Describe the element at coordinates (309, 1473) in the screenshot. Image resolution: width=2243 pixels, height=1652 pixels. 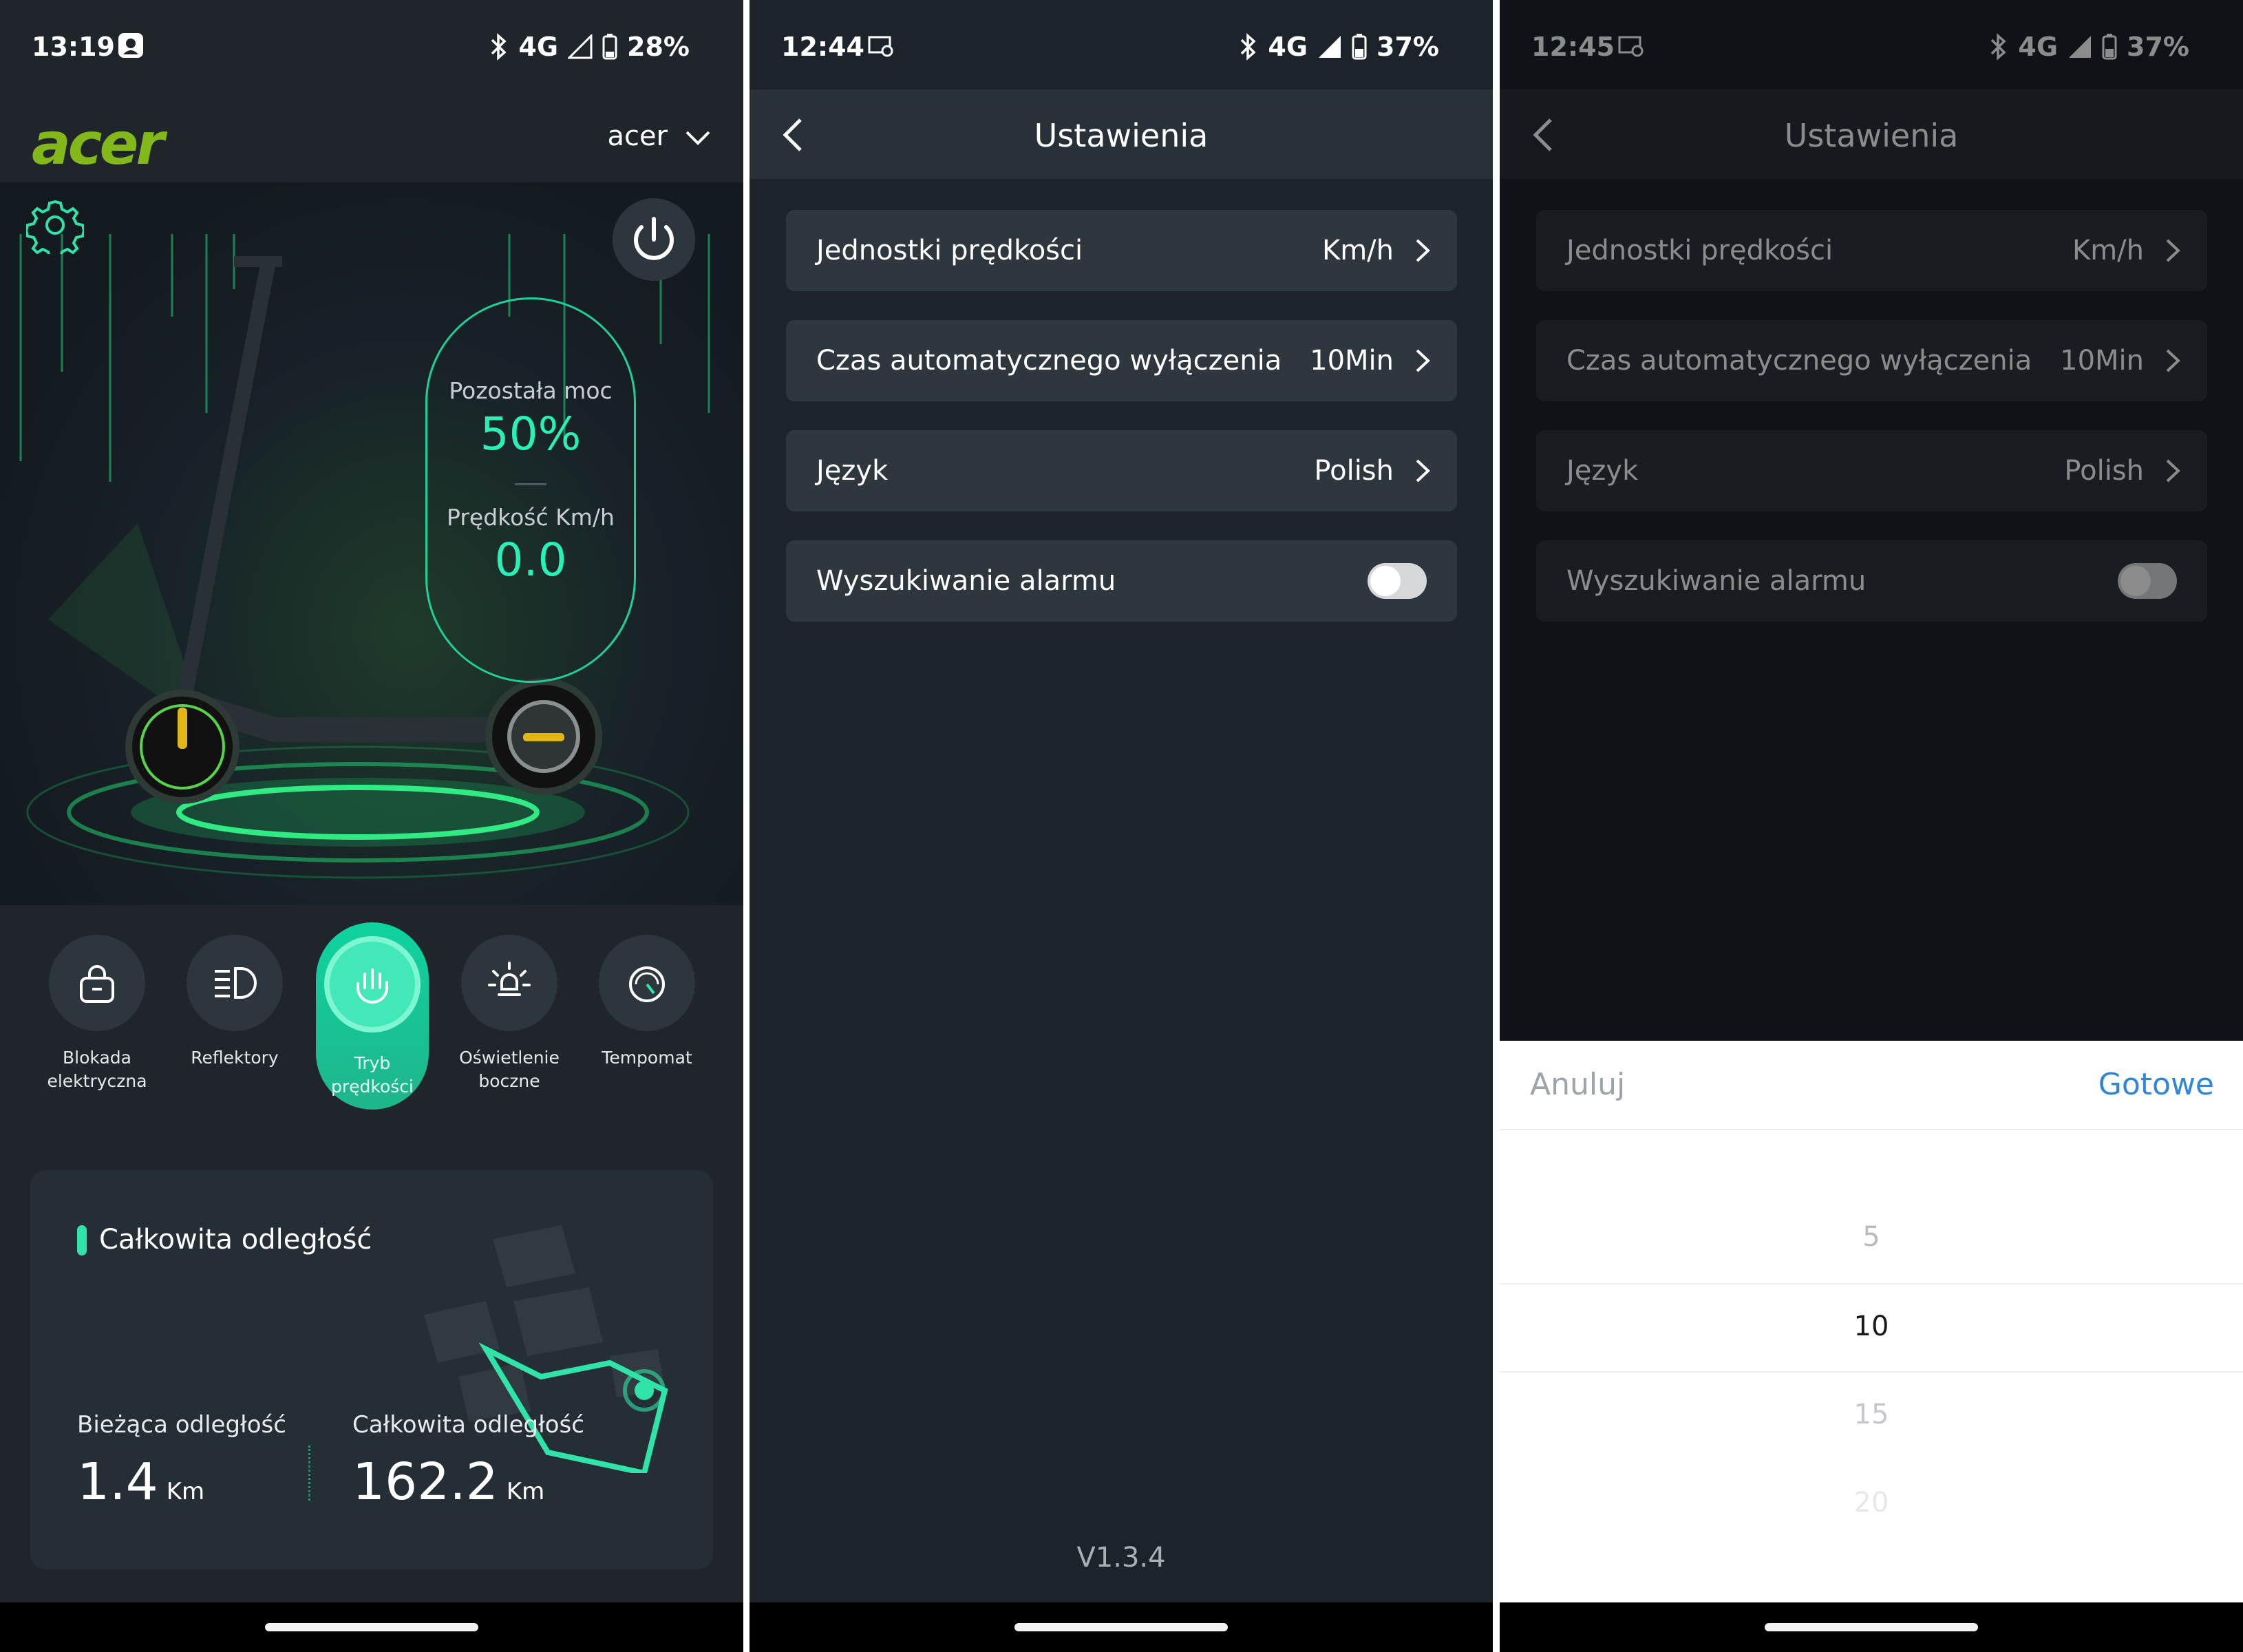
I see `distance-divider` at that location.